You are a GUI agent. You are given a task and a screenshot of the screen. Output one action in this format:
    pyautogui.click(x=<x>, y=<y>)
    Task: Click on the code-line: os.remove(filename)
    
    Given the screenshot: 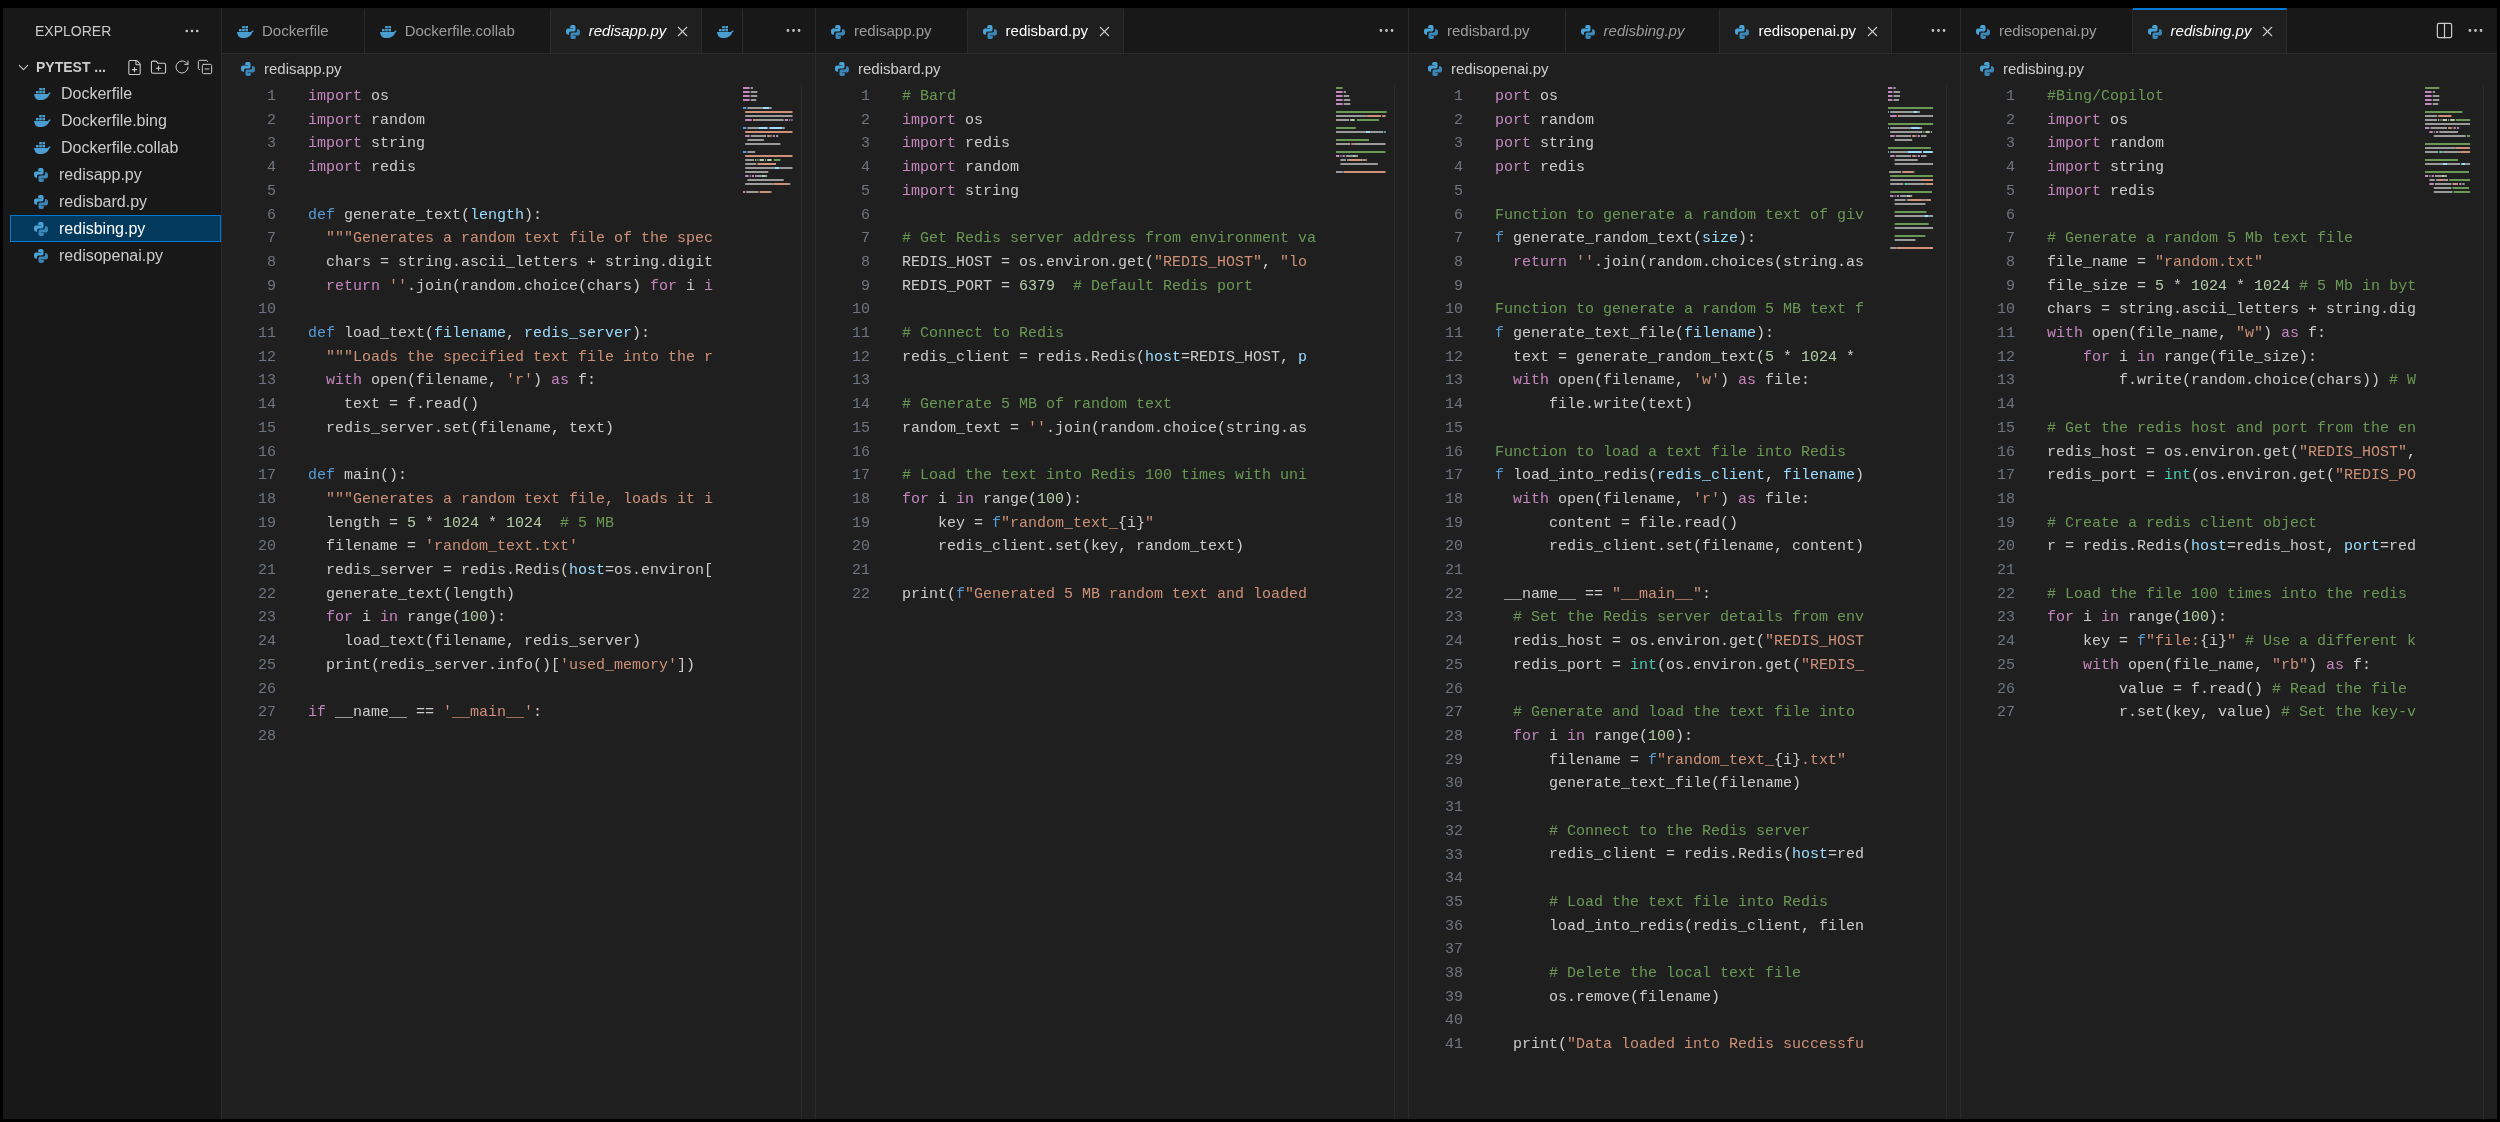 What is the action you would take?
    pyautogui.click(x=1634, y=997)
    